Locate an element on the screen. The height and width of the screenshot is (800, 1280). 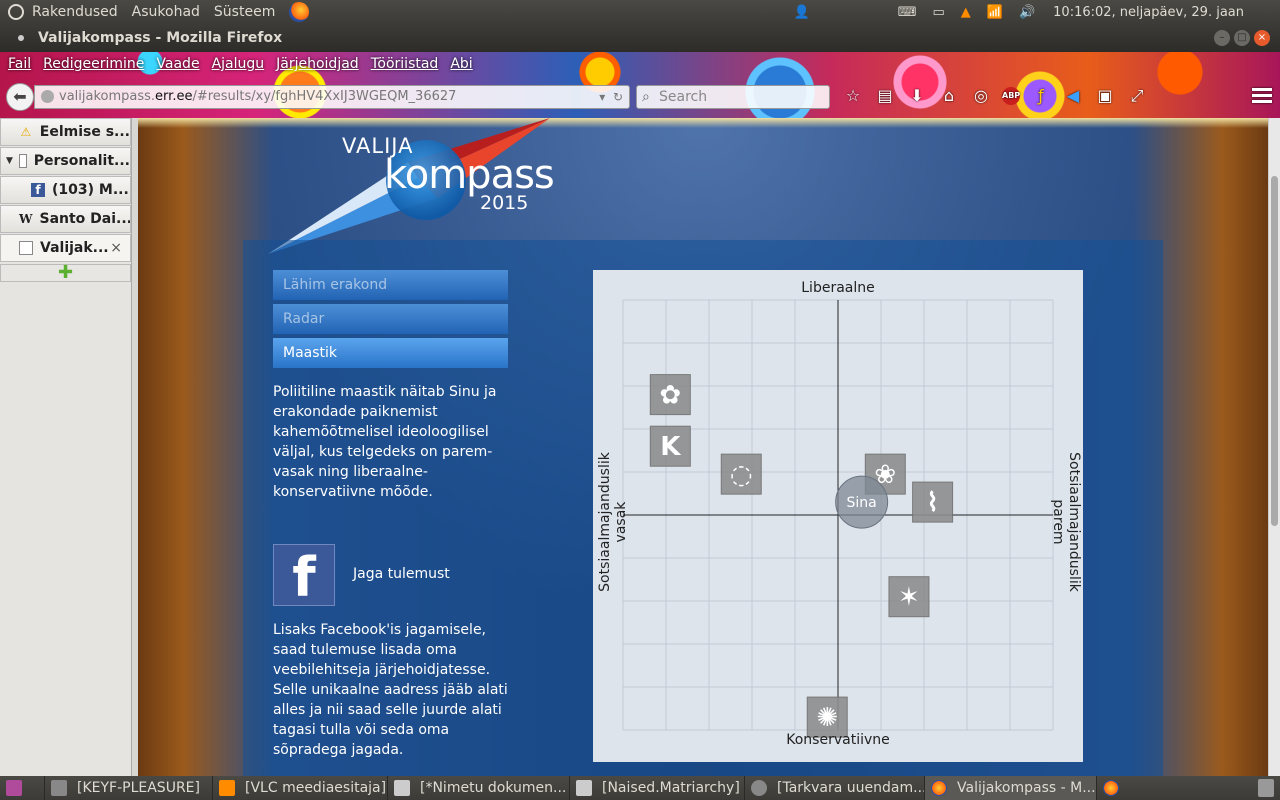
battery-icon: ▭ is located at coordinates (938, 12).